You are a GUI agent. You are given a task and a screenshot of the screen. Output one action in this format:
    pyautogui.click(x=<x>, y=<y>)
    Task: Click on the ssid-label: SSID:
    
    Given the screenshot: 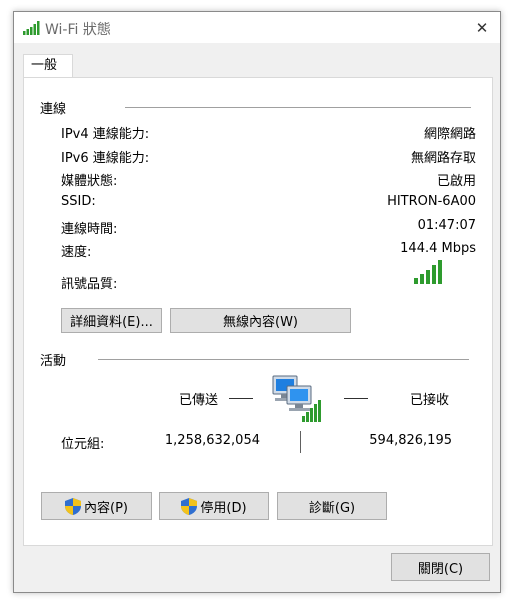 What is the action you would take?
    pyautogui.click(x=78, y=201)
    